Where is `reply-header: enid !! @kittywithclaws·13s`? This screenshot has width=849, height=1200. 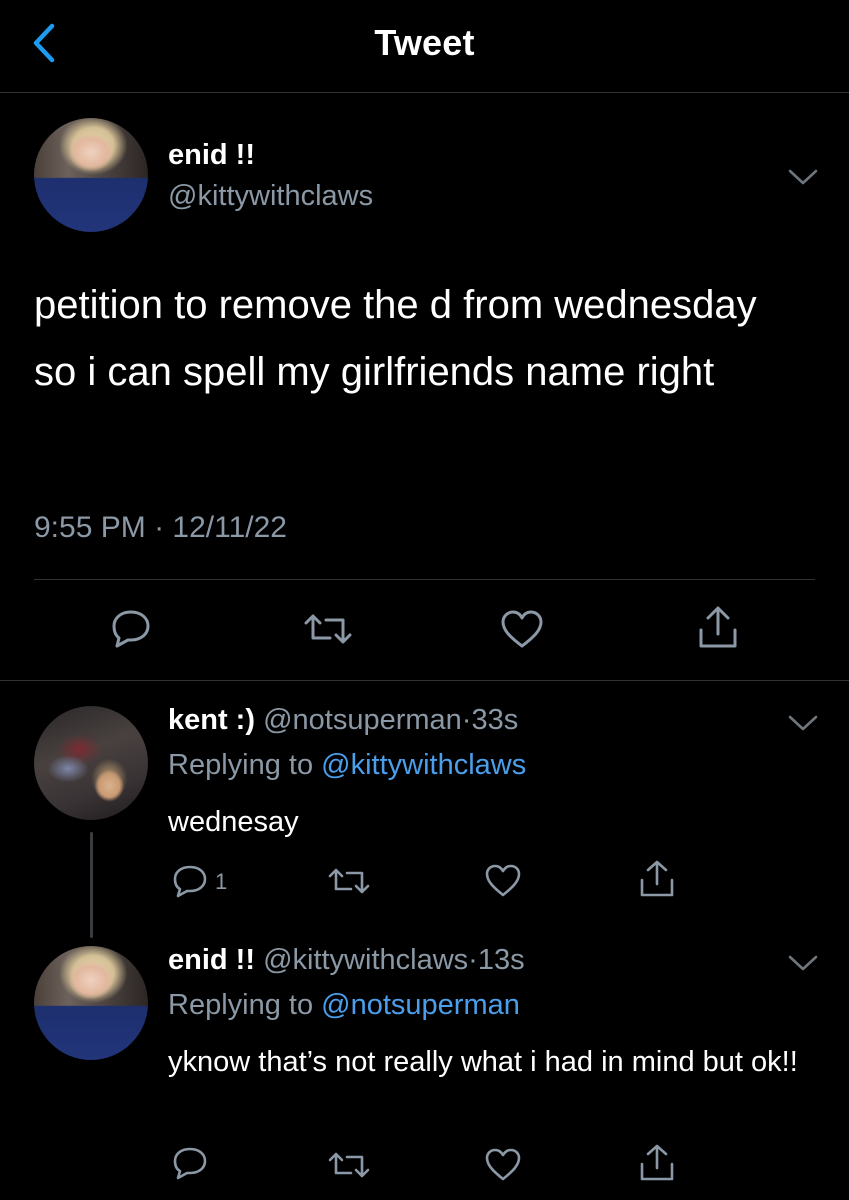
reply-header: enid !! @kittywithclaws·13s is located at coordinates (346, 960).